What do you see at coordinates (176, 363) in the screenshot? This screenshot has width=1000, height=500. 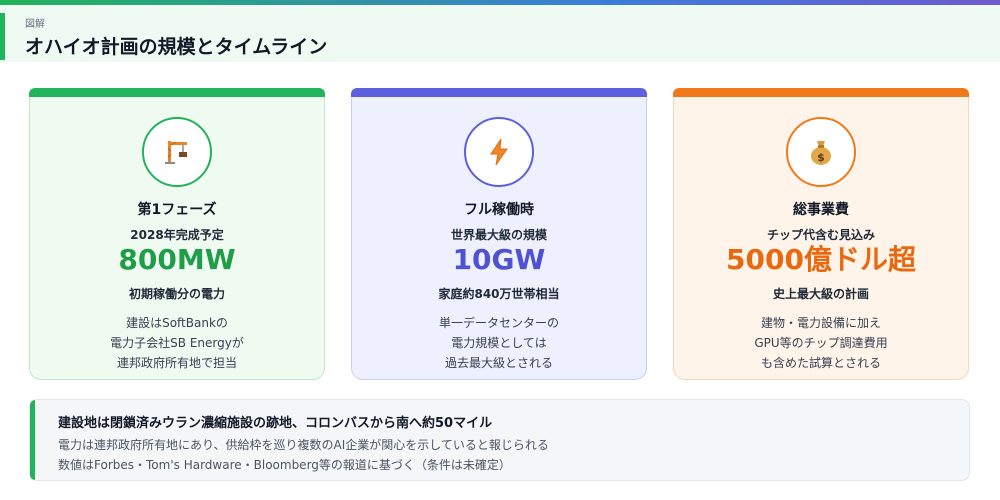 I see `desc-line: 連邦政府所有地で担当` at bounding box center [176, 363].